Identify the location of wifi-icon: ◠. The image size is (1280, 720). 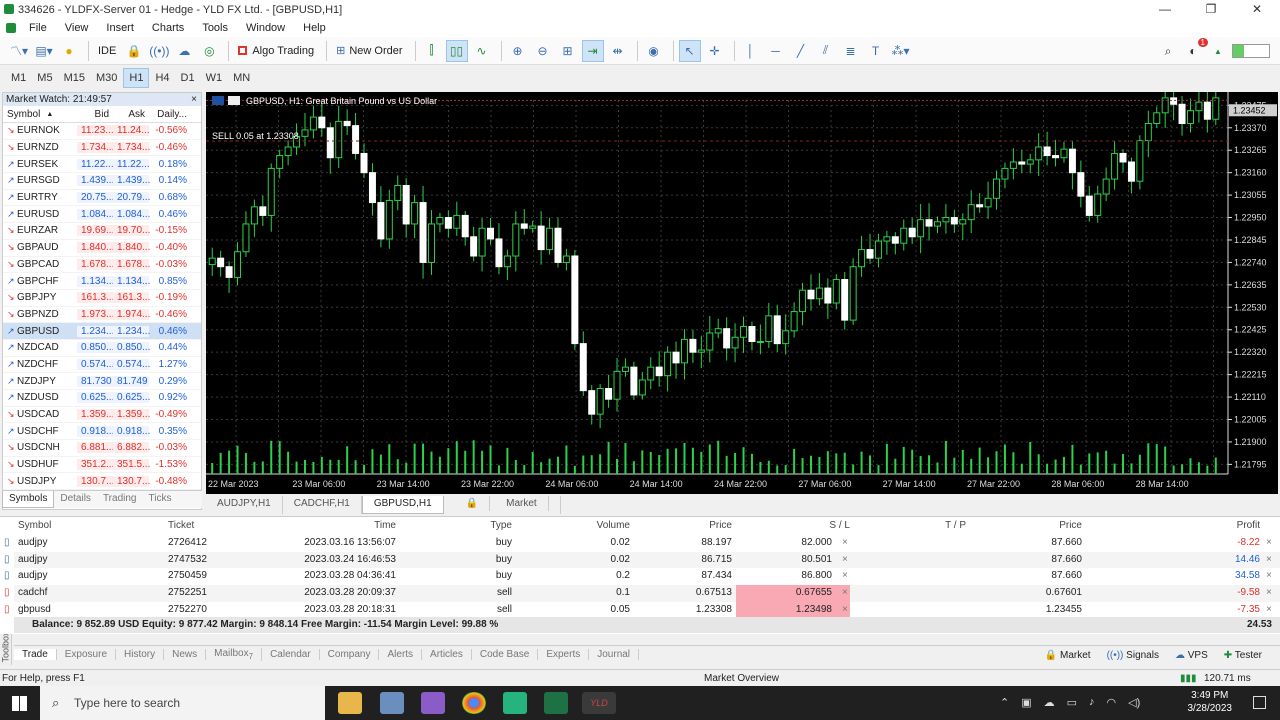
(1112, 702).